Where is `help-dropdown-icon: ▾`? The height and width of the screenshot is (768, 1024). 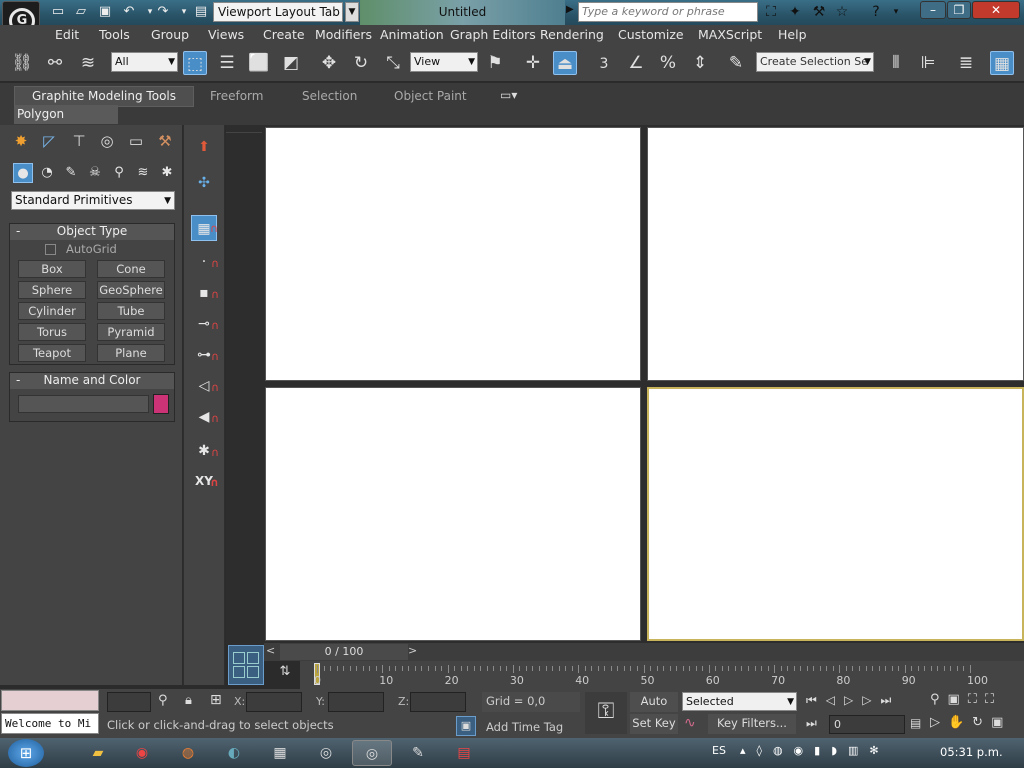 help-dropdown-icon: ▾ is located at coordinates (896, 12).